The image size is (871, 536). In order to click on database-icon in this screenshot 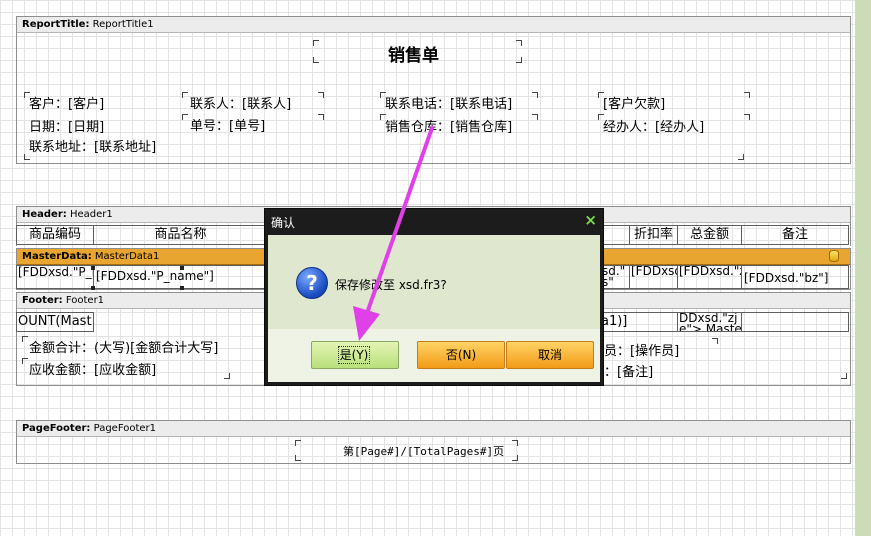, I will do `click(834, 256)`.